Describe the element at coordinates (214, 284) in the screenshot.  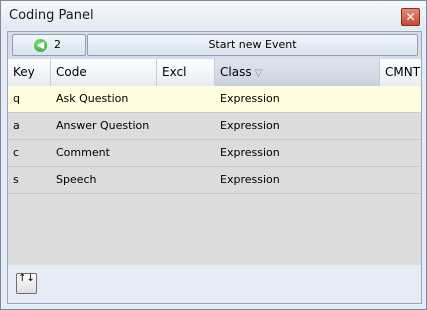
I see `panel-footer: ↑↓` at that location.